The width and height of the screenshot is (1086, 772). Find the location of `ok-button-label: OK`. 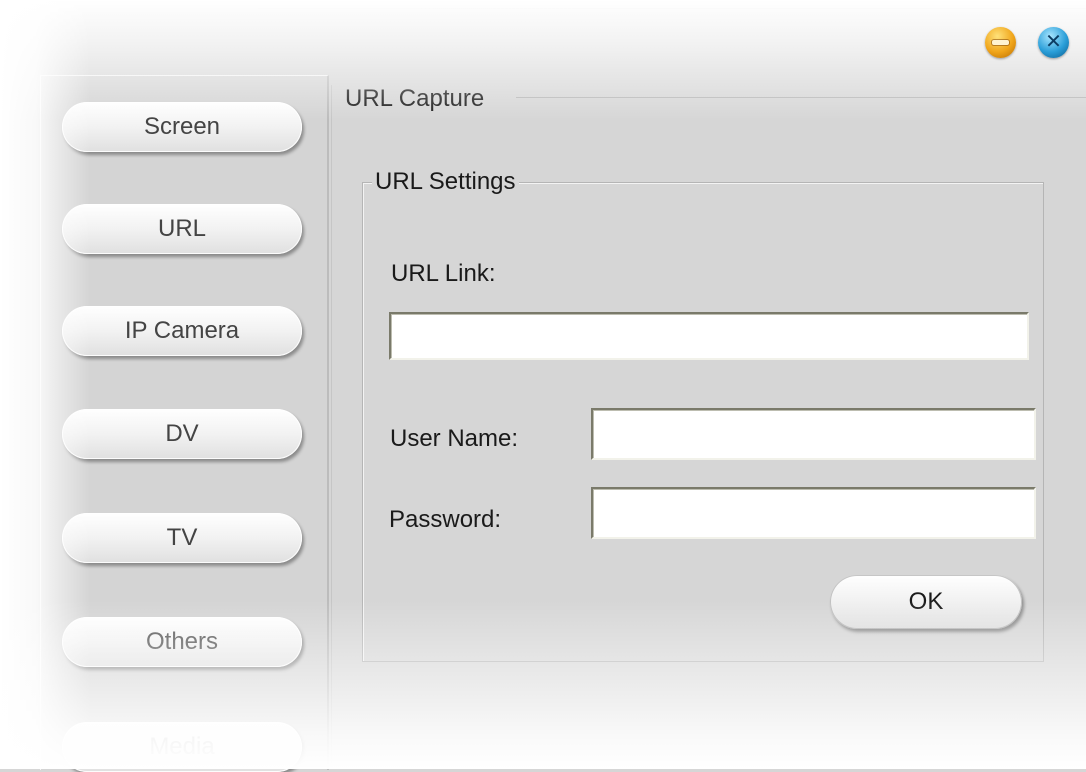

ok-button-label: OK is located at coordinates (926, 601).